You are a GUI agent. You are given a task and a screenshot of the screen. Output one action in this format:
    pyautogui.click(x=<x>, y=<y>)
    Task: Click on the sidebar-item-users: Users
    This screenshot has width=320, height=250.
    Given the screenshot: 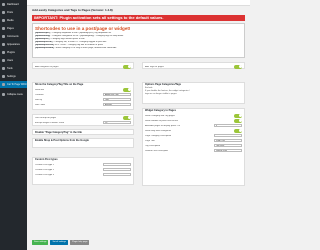 What is the action you would take?
    pyautogui.click(x=13, y=60)
    